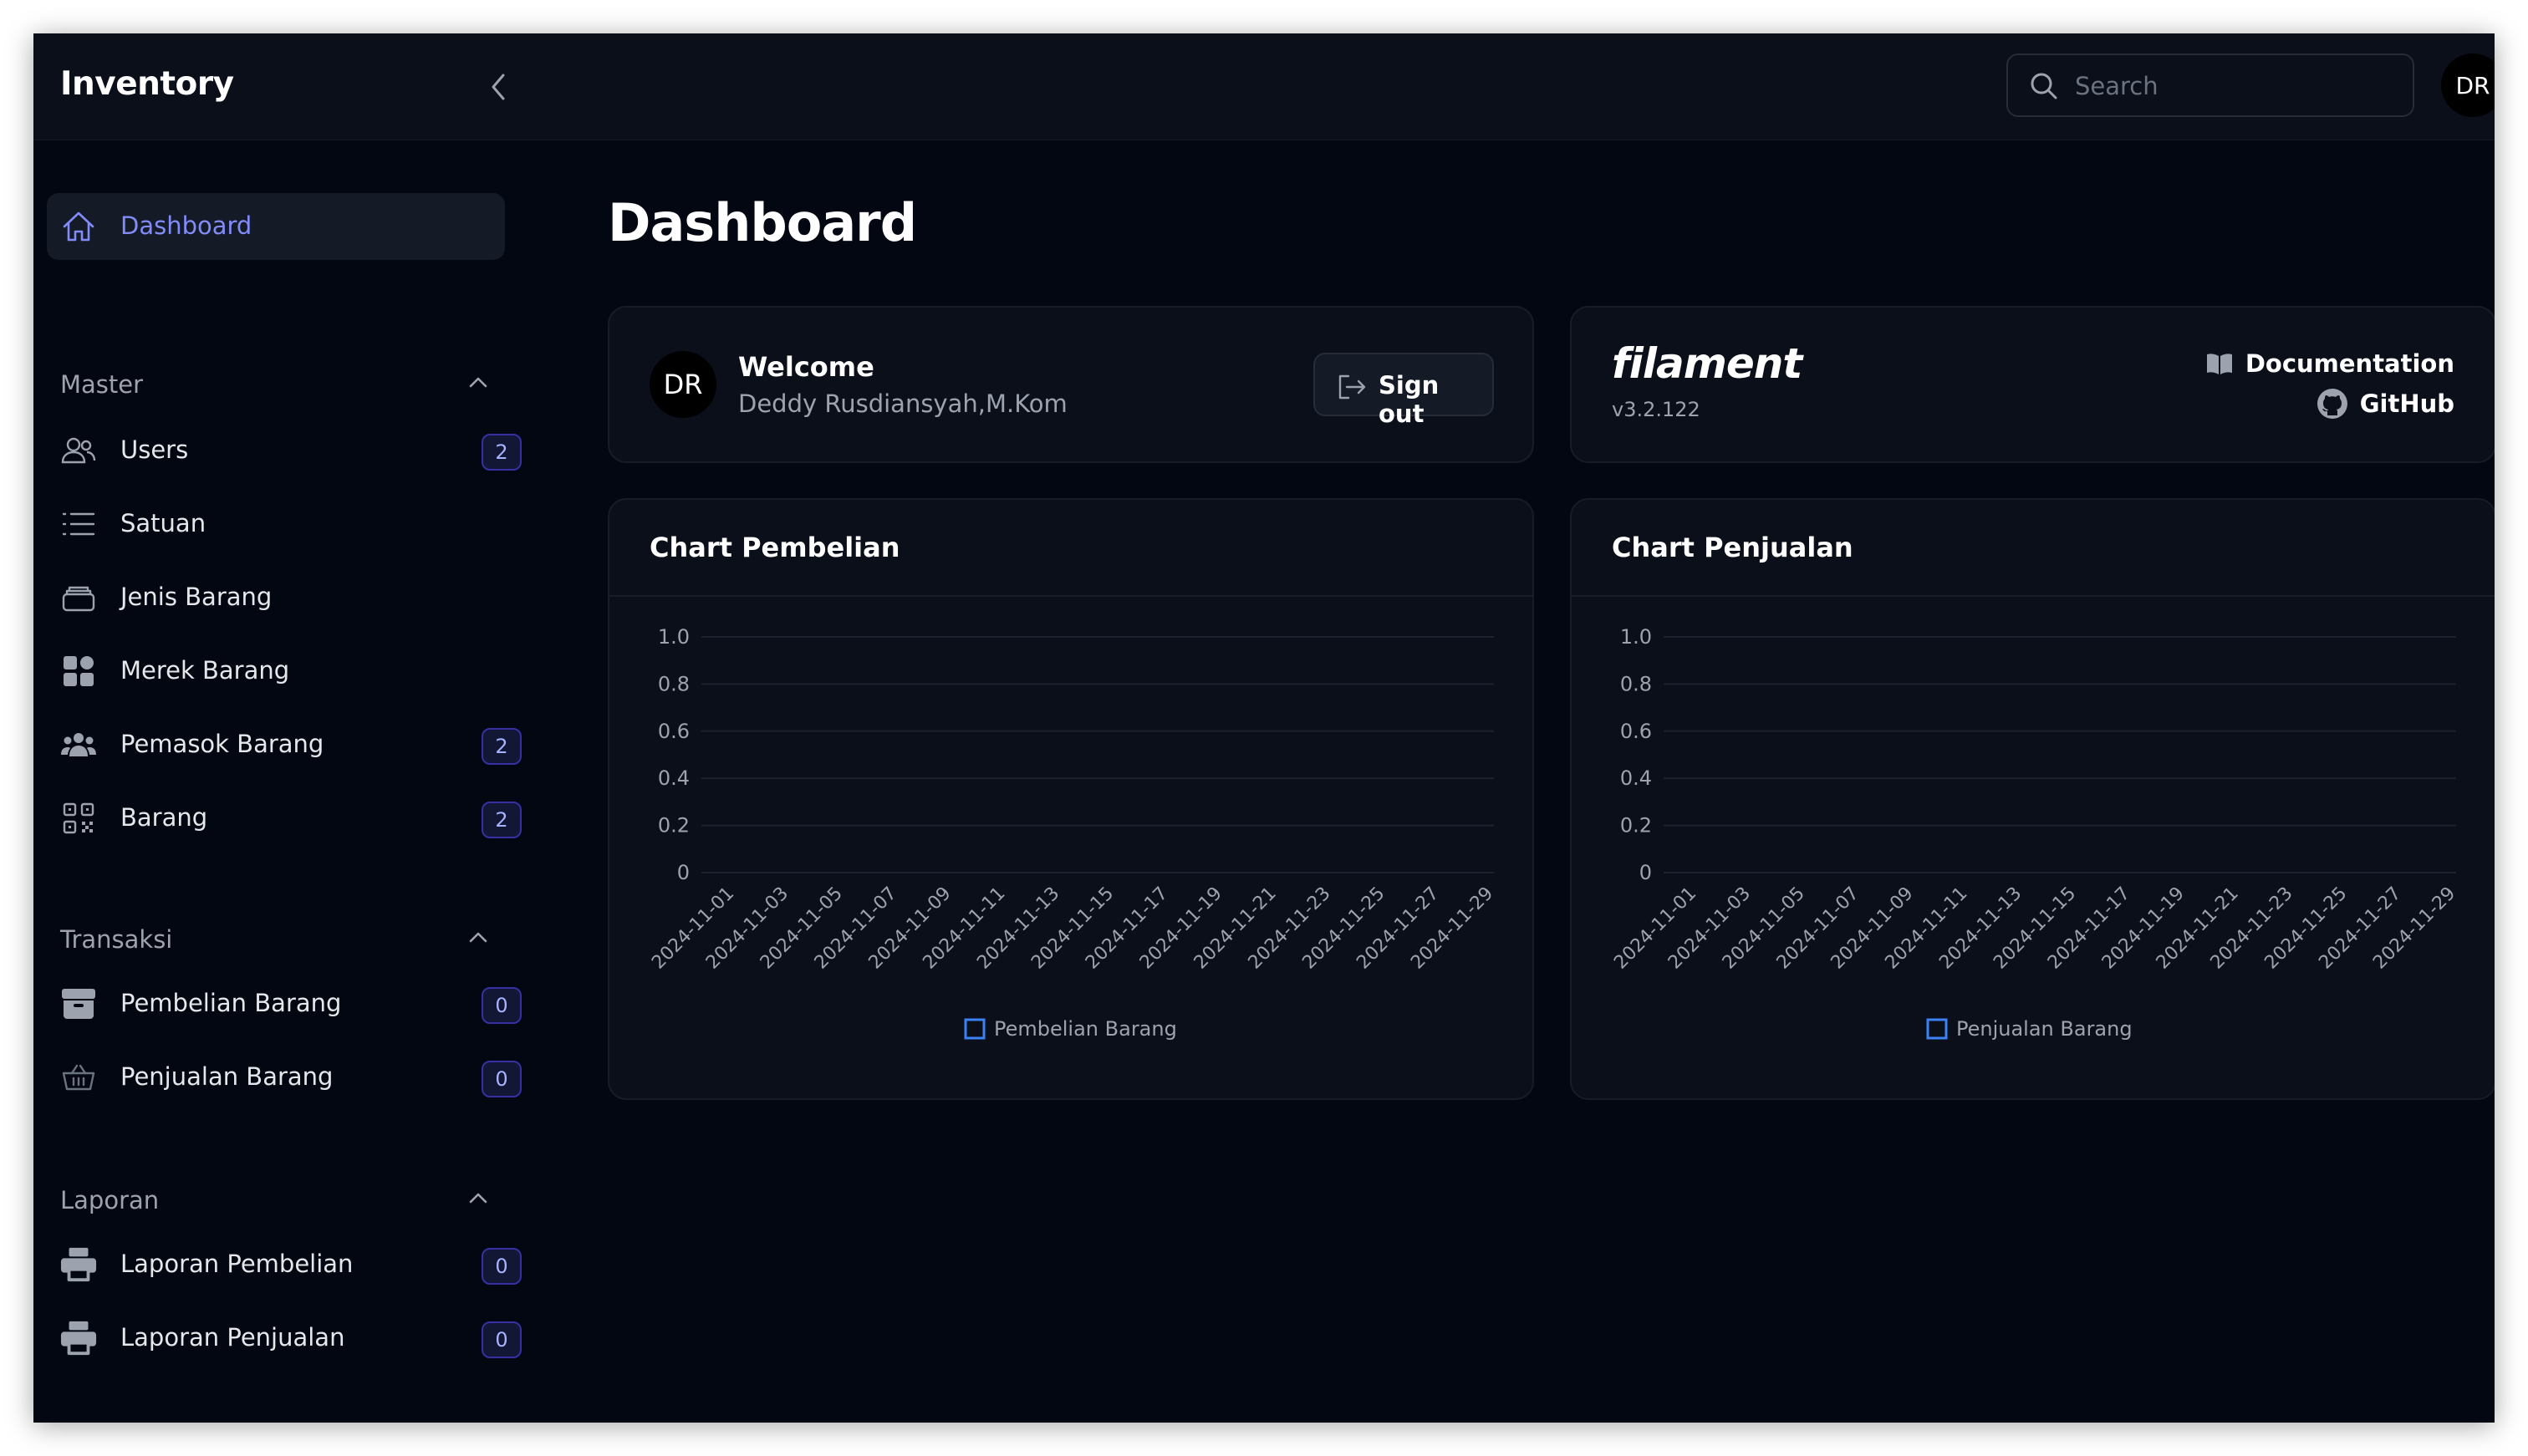  I want to click on sidebar-item-label: Barang, so click(164, 817).